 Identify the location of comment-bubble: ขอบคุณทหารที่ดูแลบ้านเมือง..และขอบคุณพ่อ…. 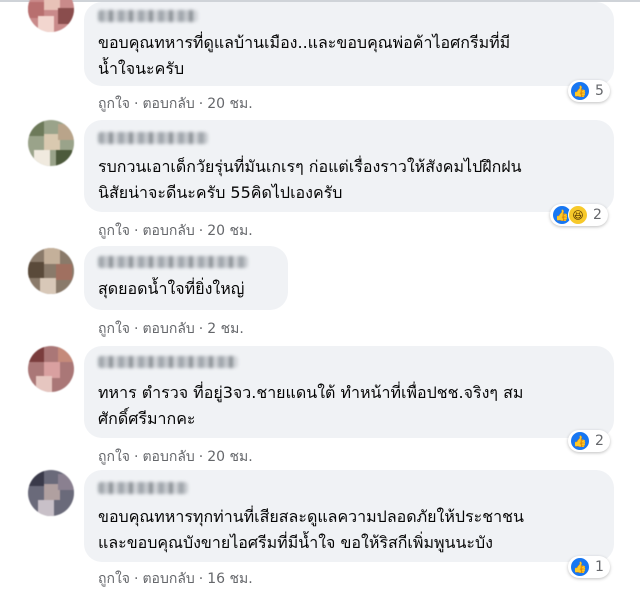
(349, 44).